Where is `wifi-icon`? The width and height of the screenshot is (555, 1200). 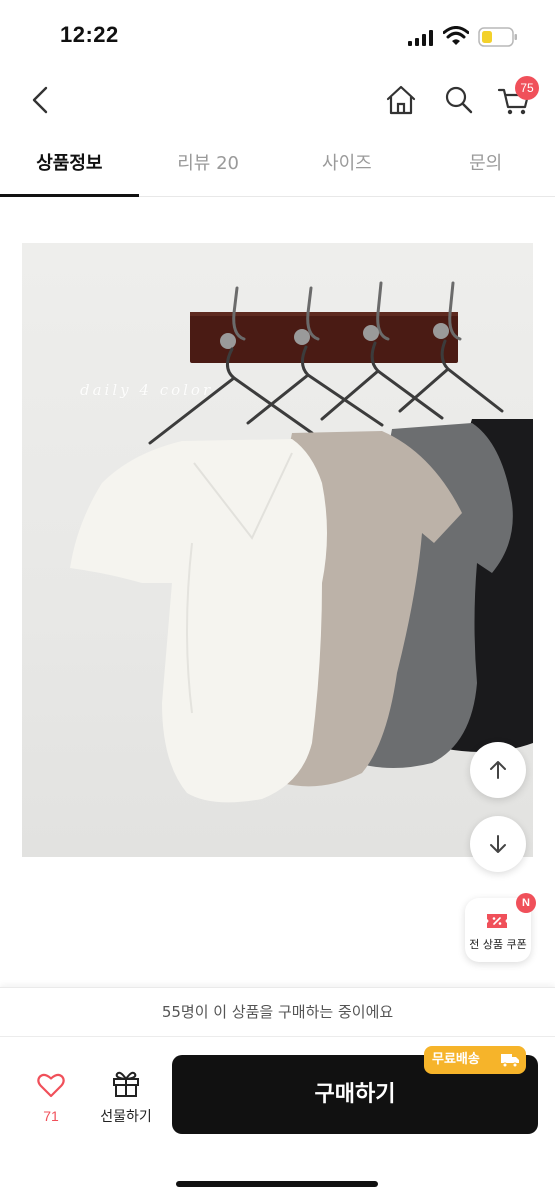 wifi-icon is located at coordinates (456, 35).